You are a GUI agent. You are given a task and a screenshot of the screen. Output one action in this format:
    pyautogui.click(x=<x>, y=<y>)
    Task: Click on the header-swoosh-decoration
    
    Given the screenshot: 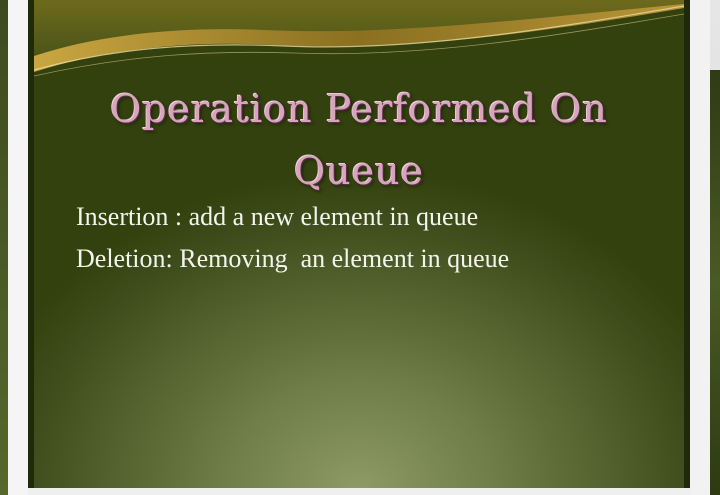 What is the action you would take?
    pyautogui.click(x=359, y=38)
    